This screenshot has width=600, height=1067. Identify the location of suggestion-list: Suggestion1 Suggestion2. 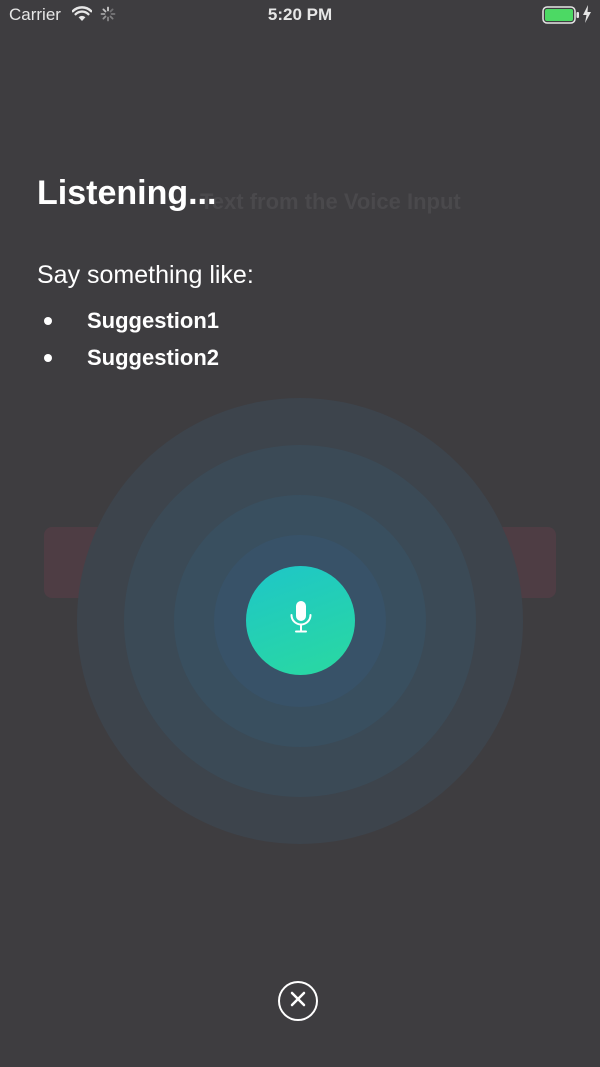
(128, 342).